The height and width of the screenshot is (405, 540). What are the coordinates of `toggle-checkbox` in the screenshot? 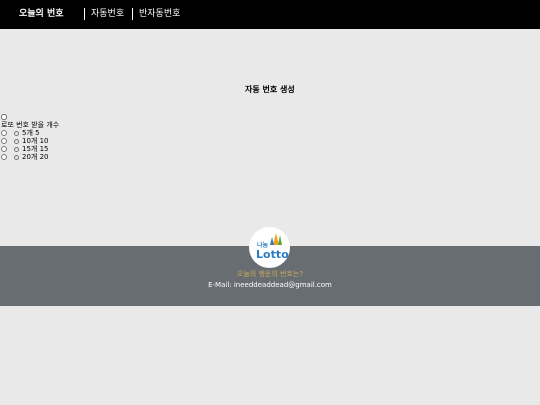 It's located at (4, 117).